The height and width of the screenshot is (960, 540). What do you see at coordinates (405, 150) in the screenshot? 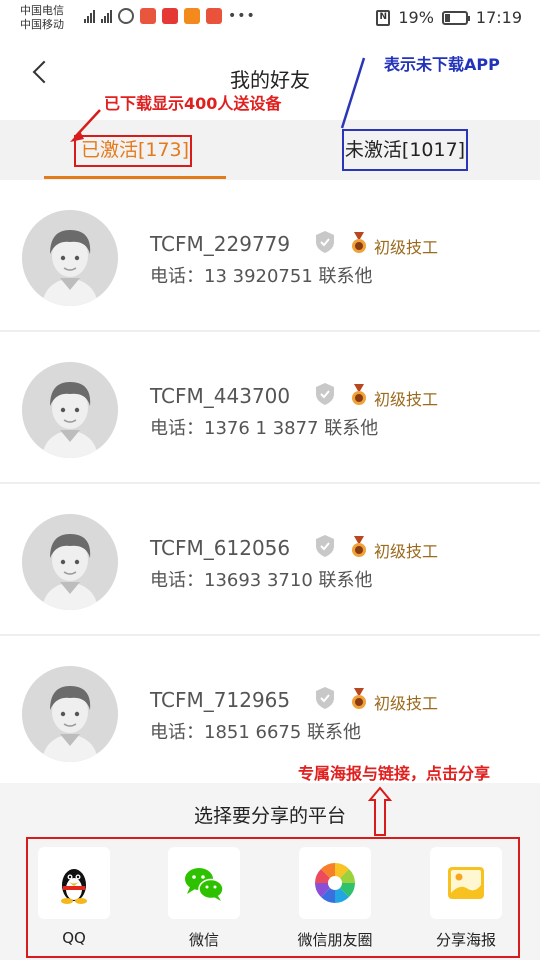
I see `annotation-box-not-activated` at bounding box center [405, 150].